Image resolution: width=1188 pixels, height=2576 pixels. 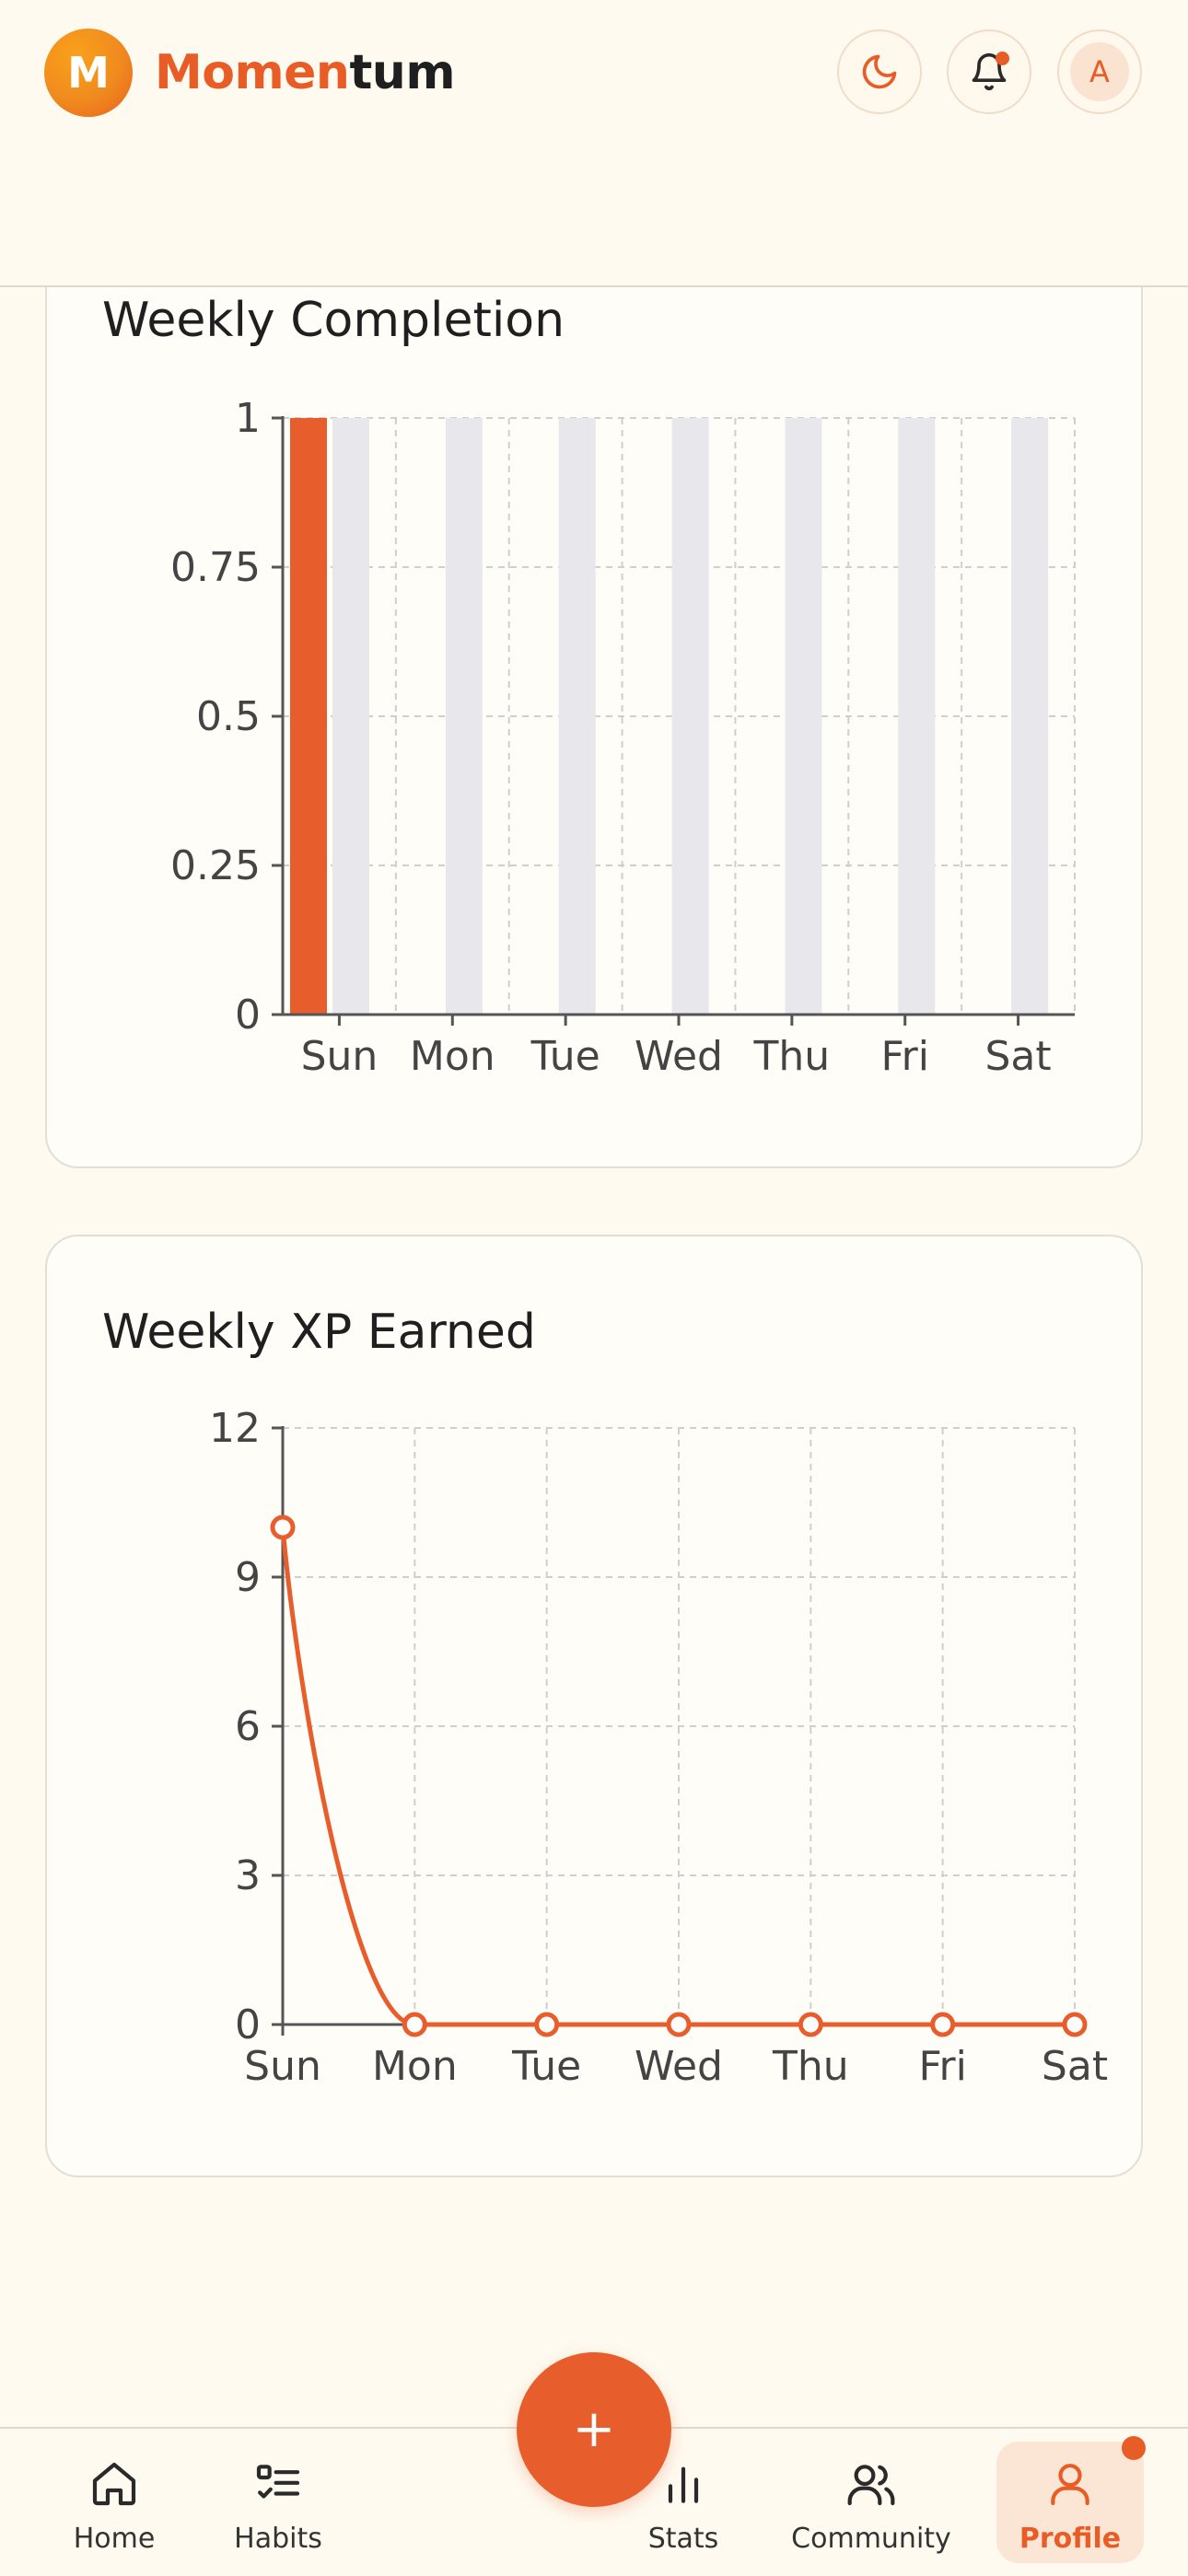 What do you see at coordinates (871, 2483) in the screenshot?
I see `users-icon` at bounding box center [871, 2483].